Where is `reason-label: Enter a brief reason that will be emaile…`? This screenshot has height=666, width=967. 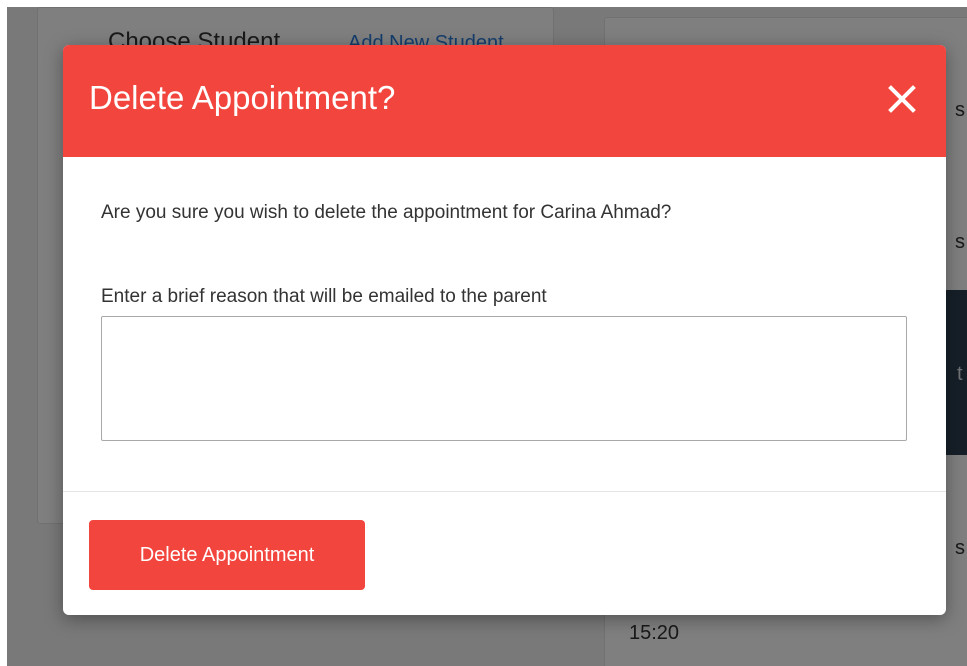
reason-label: Enter a brief reason that will be emaile… is located at coordinates (324, 296).